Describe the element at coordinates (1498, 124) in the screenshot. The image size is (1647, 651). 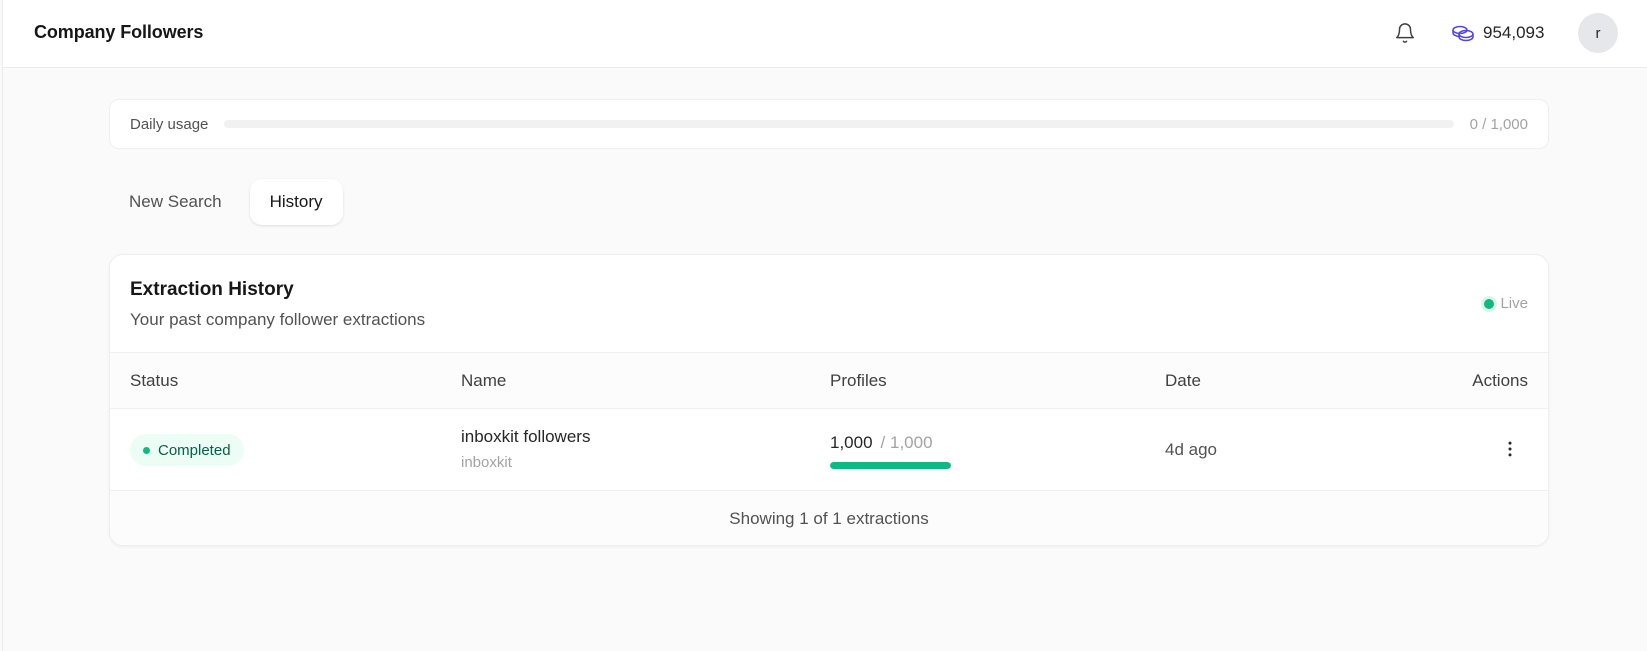
I see `daily-usage-value: 0 / 1,000` at that location.